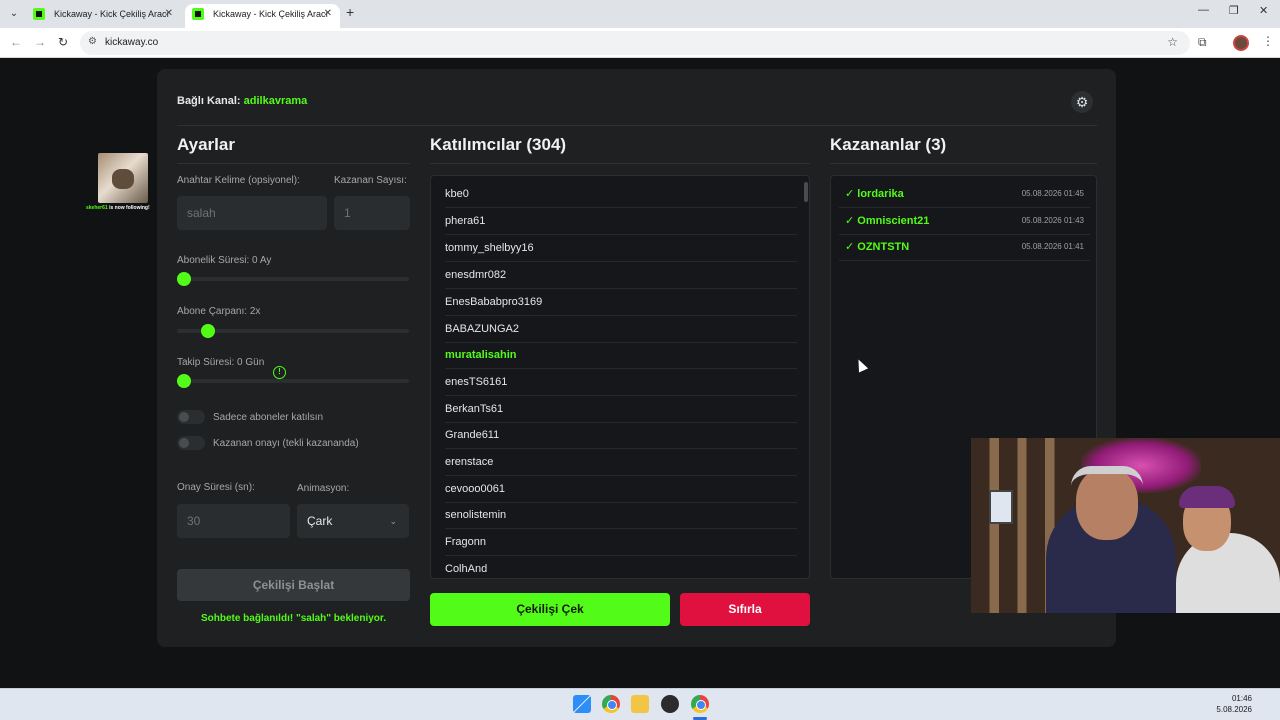  What do you see at coordinates (293, 279) in the screenshot?
I see `sub-duration-slider` at bounding box center [293, 279].